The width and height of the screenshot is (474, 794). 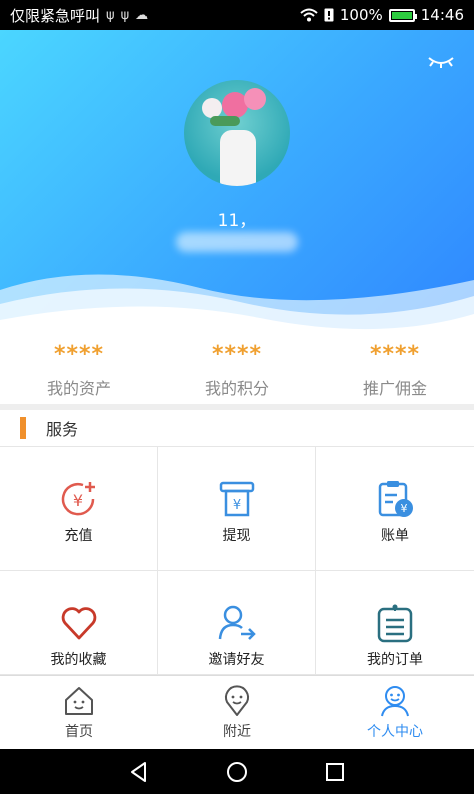 I want to click on leaf-shape, so click(x=225, y=121).